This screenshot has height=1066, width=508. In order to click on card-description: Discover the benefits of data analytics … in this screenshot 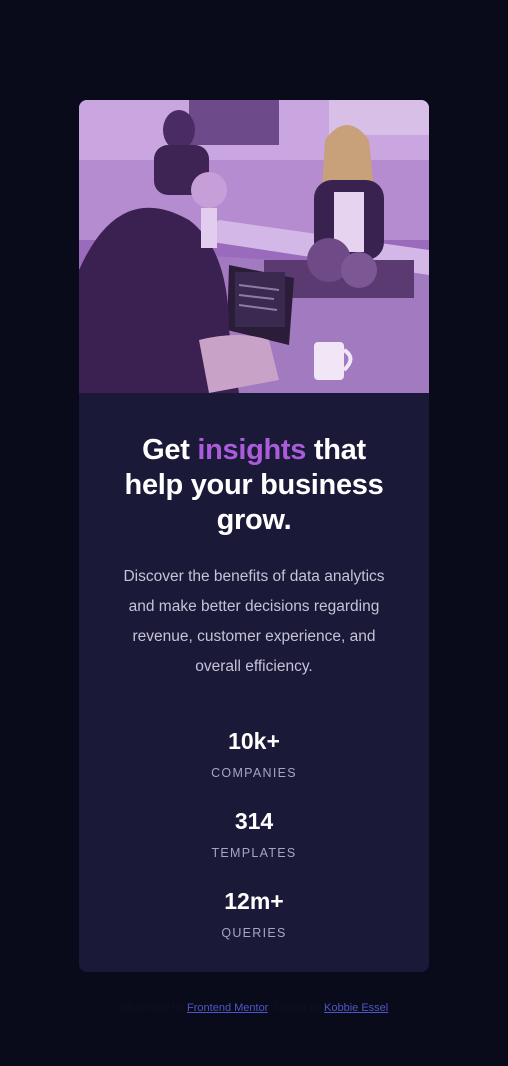, I will do `click(254, 621)`.